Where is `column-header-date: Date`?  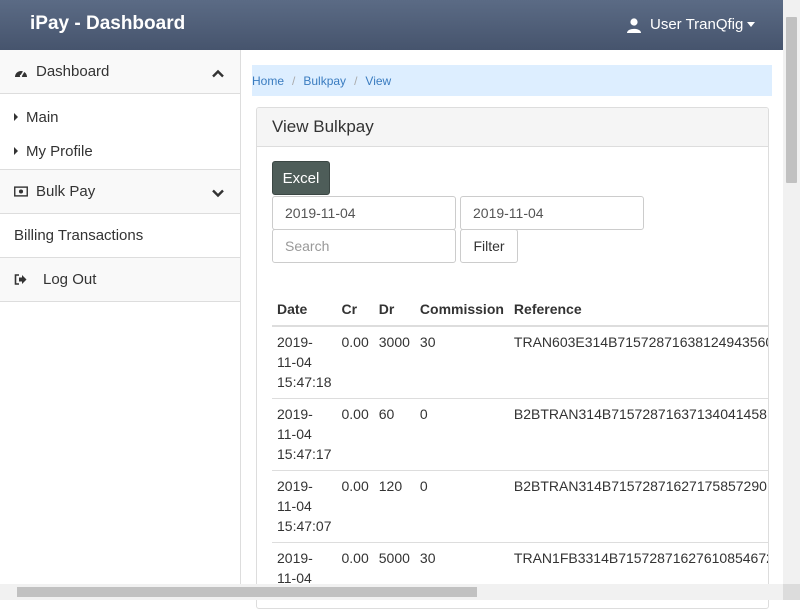
column-header-date: Date is located at coordinates (304, 309).